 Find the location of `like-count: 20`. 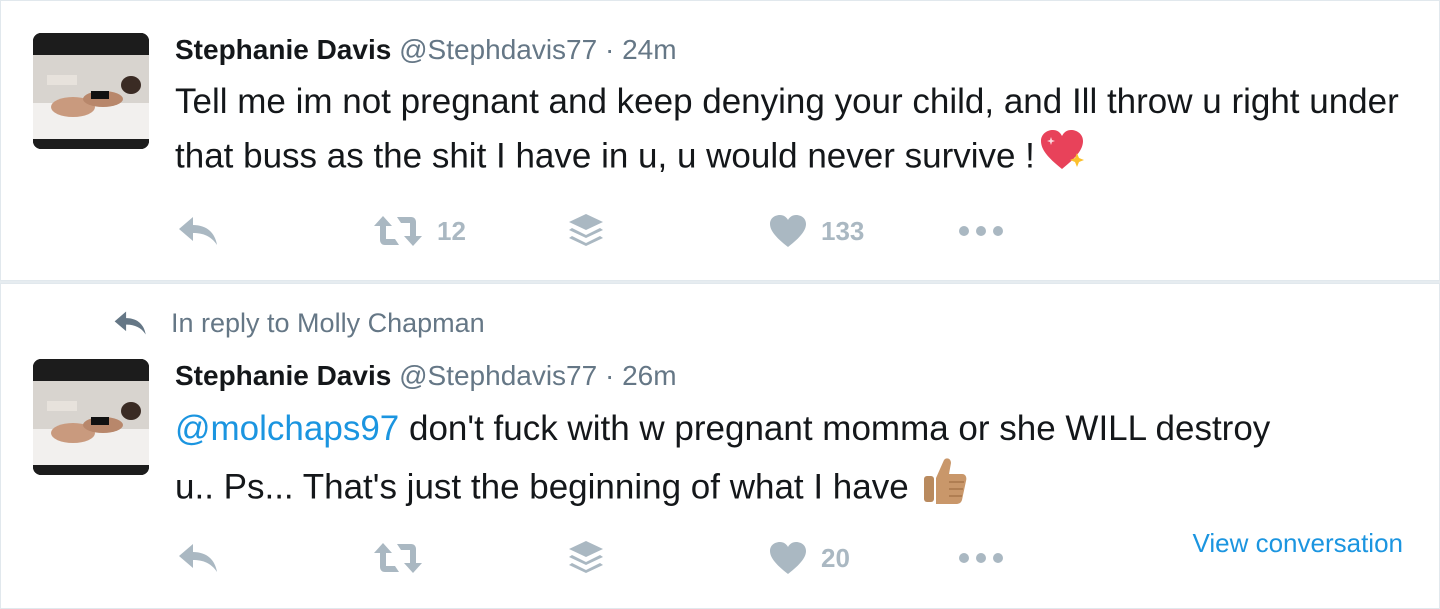

like-count: 20 is located at coordinates (835, 557).